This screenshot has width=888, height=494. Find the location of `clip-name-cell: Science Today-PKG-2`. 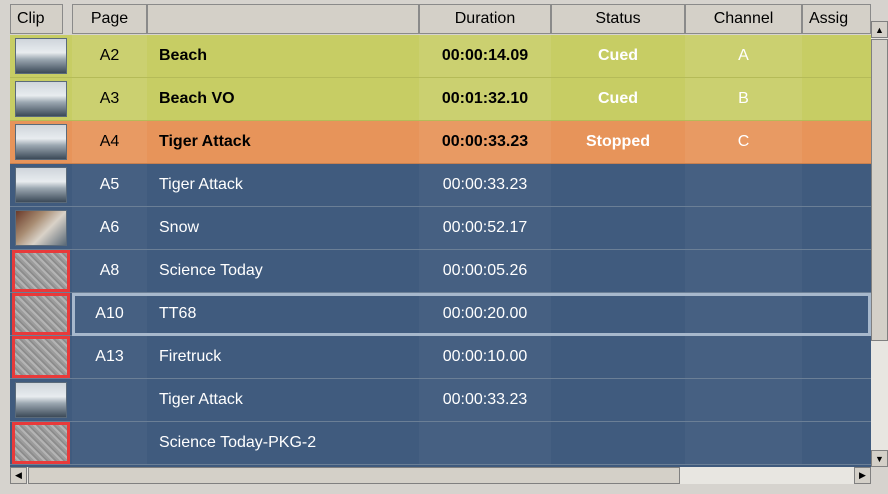

clip-name-cell: Science Today-PKG-2 is located at coordinates (238, 442).